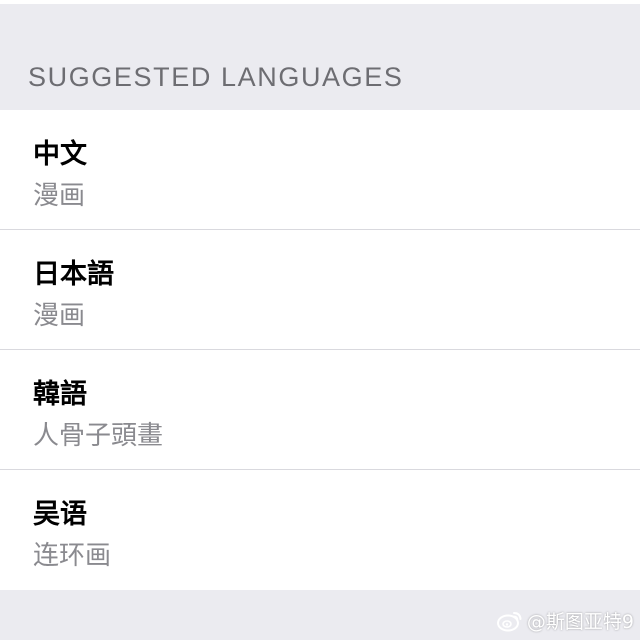 This screenshot has height=640, width=640. Describe the element at coordinates (60, 514) in the screenshot. I see `language-name: 吴语` at that location.